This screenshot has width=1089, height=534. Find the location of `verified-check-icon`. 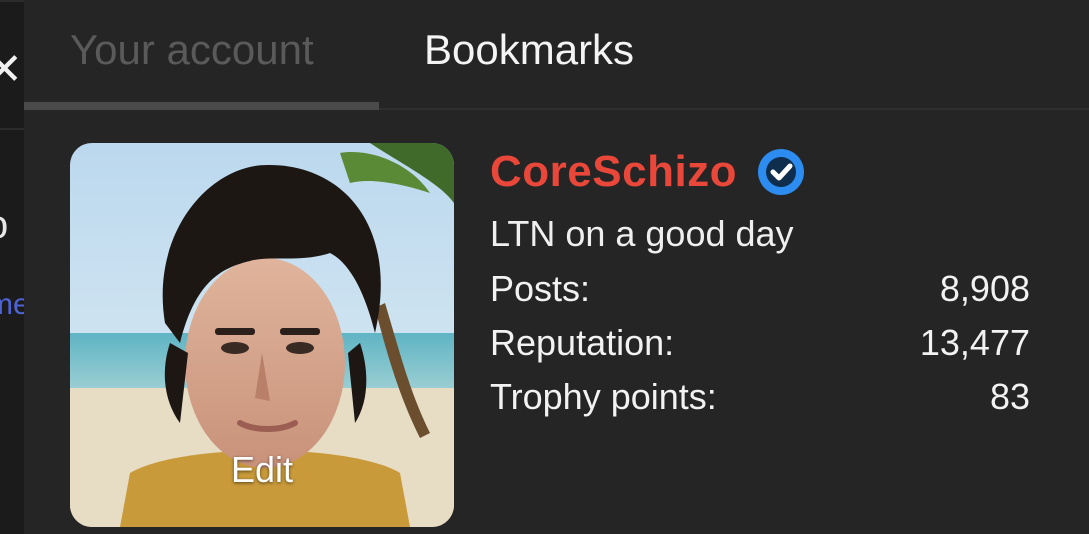

verified-check-icon is located at coordinates (781, 172).